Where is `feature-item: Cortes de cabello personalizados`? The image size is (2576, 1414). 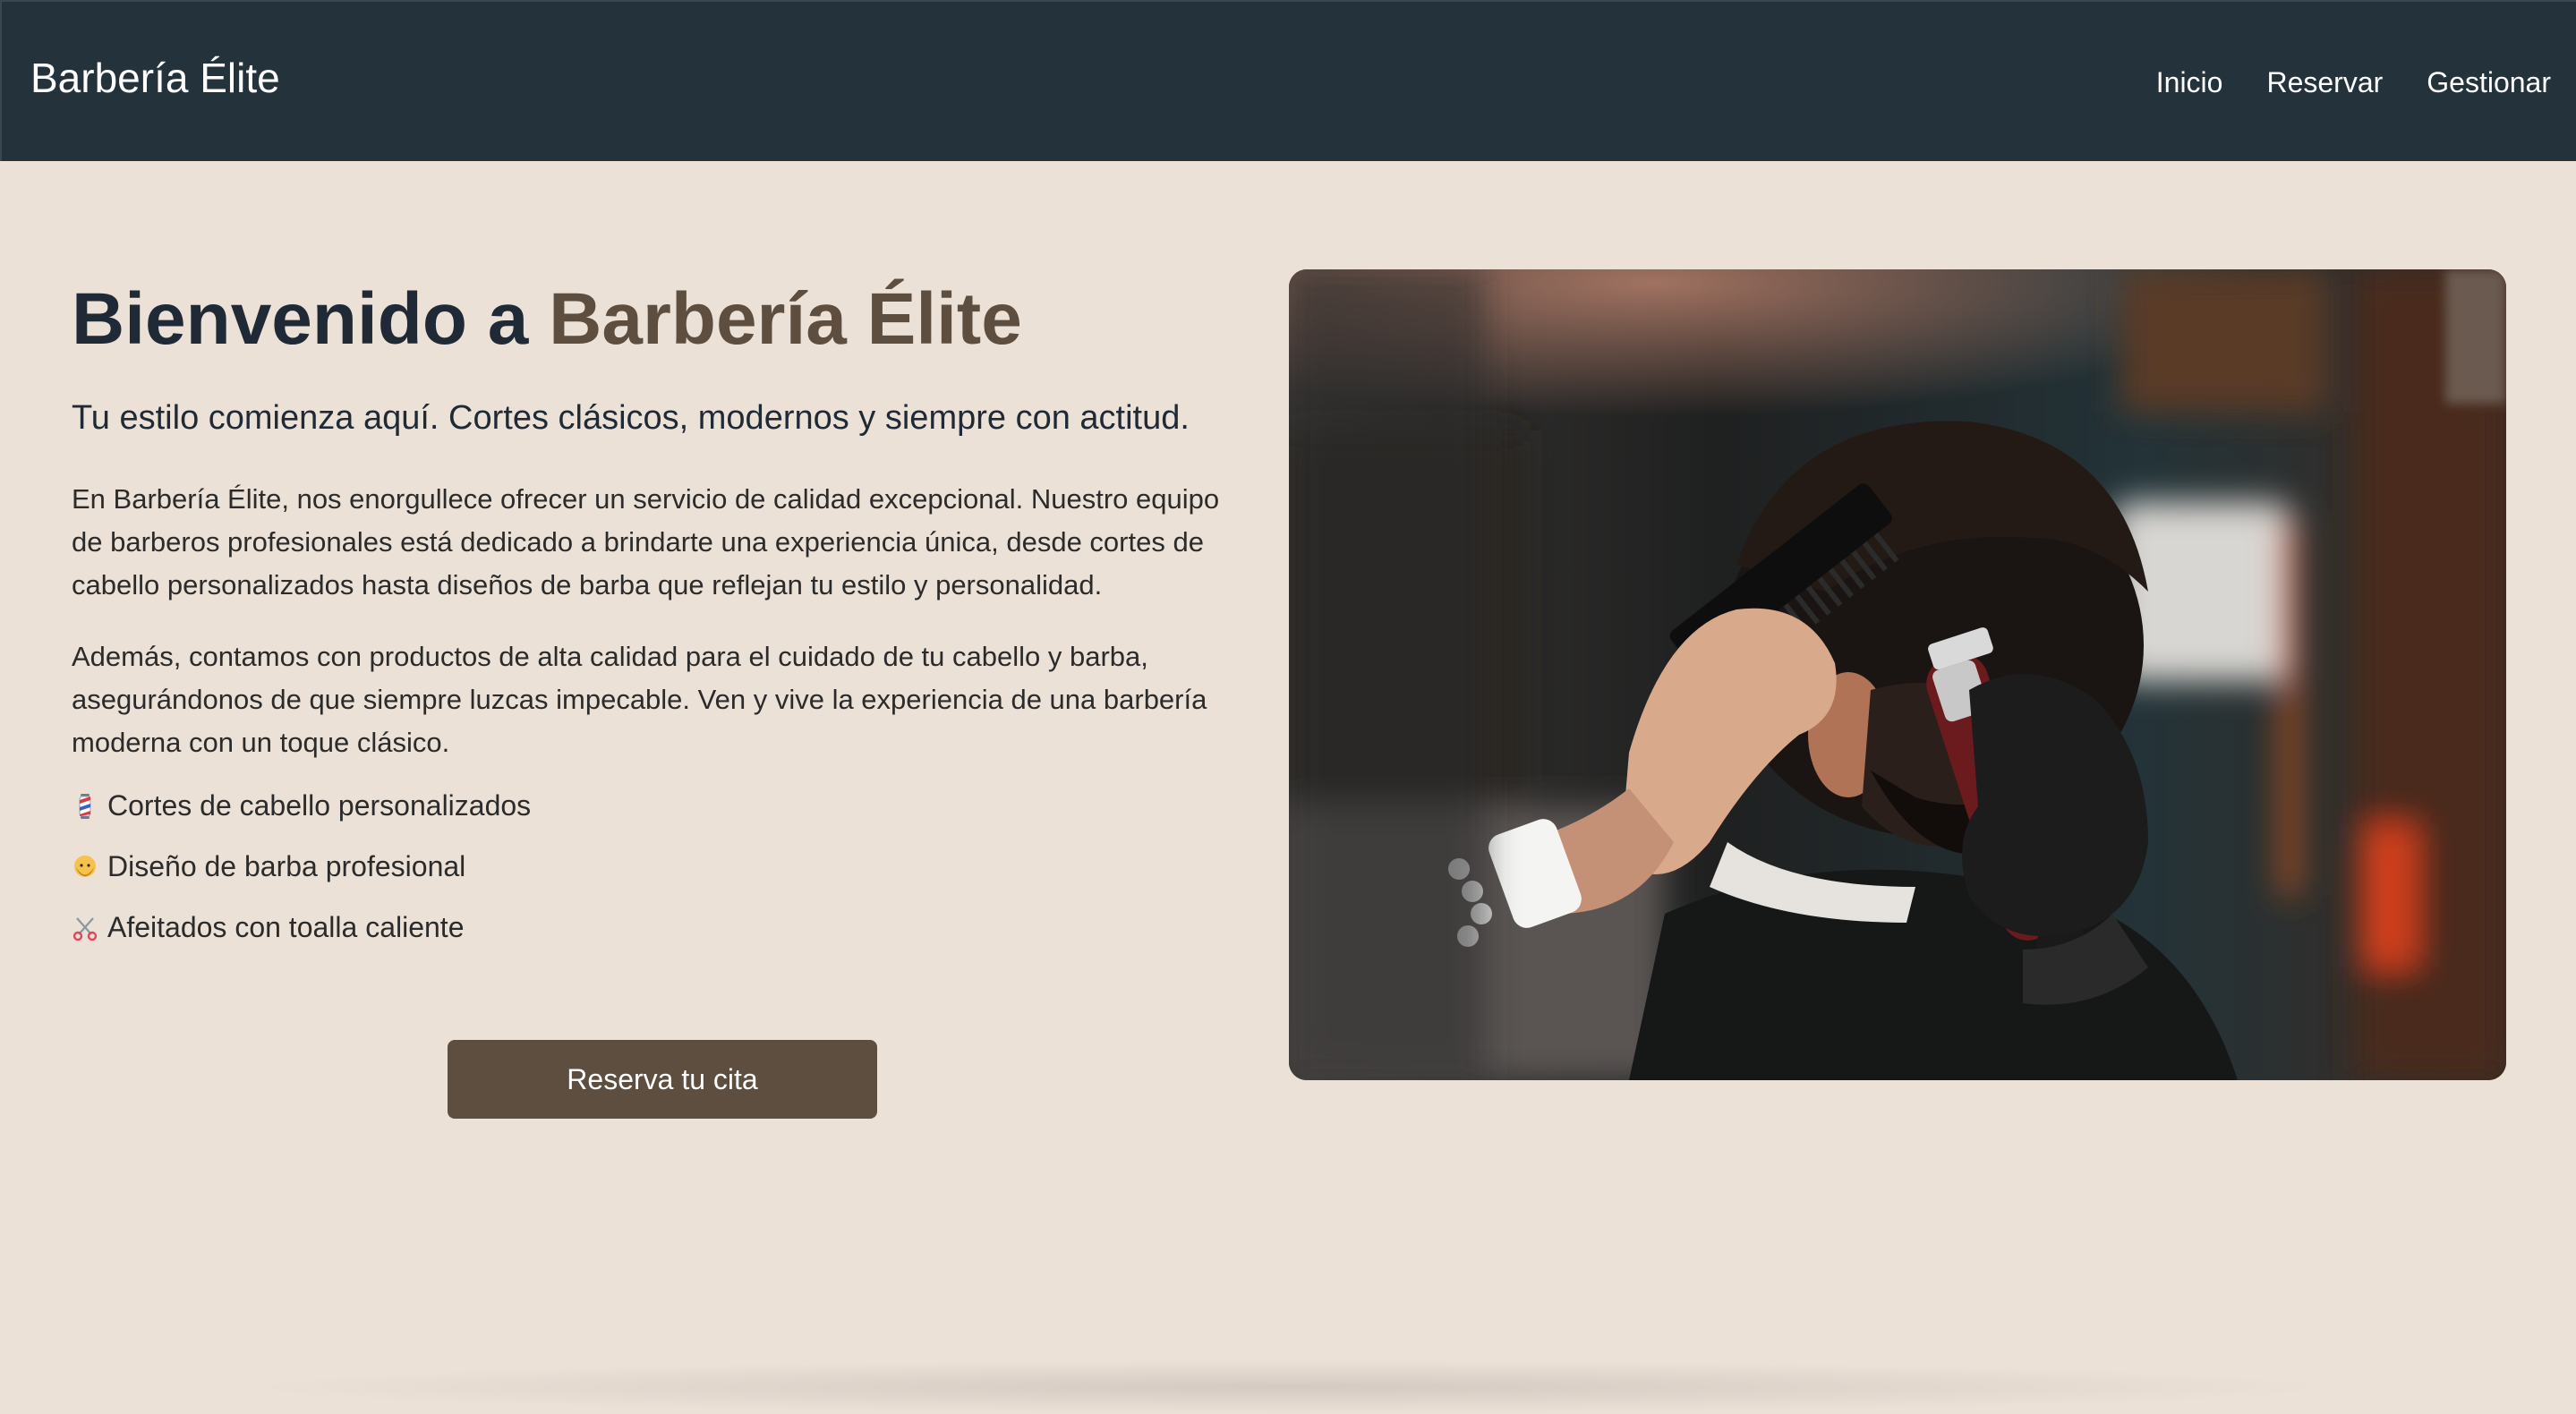 feature-item: Cortes de cabello personalizados is located at coordinates (653, 805).